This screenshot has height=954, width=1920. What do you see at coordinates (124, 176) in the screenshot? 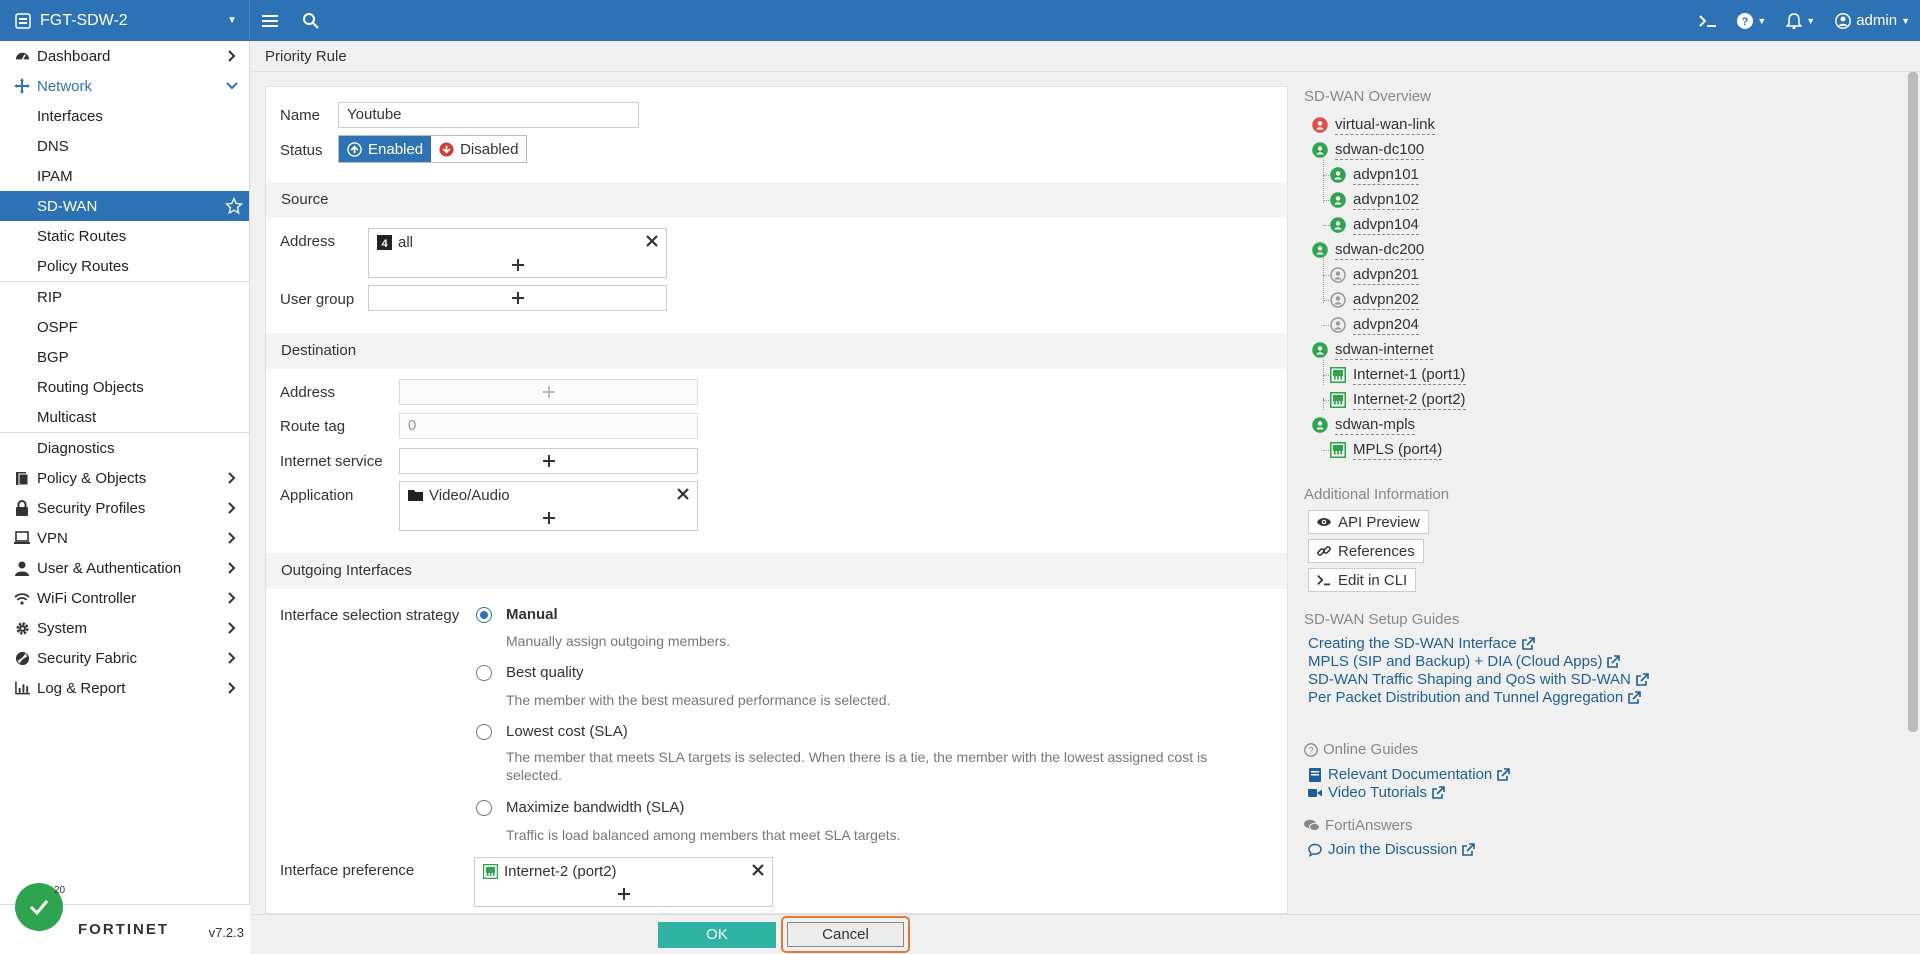
I see `sidebar-item-ipam: IPAM` at bounding box center [124, 176].